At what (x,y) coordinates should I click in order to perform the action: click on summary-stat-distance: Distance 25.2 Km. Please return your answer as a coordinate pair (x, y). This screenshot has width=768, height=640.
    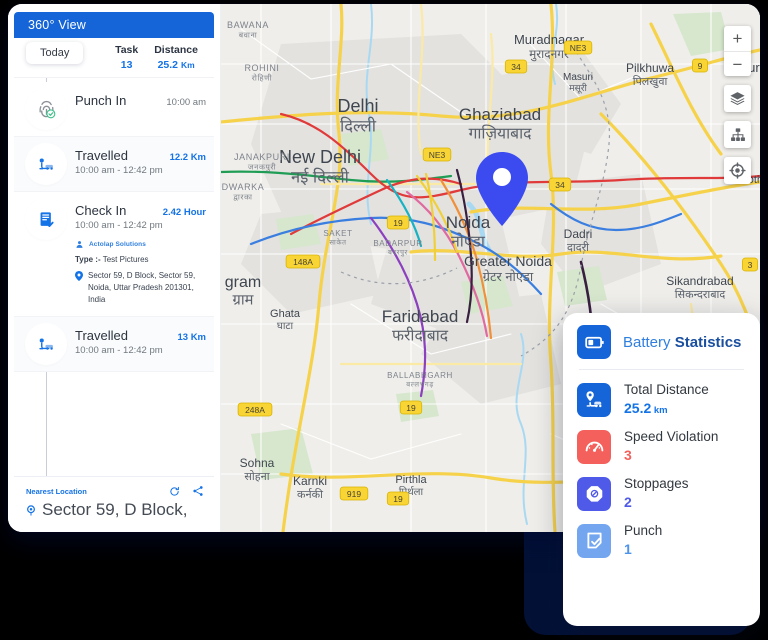
    Looking at the image, I should click on (176, 57).